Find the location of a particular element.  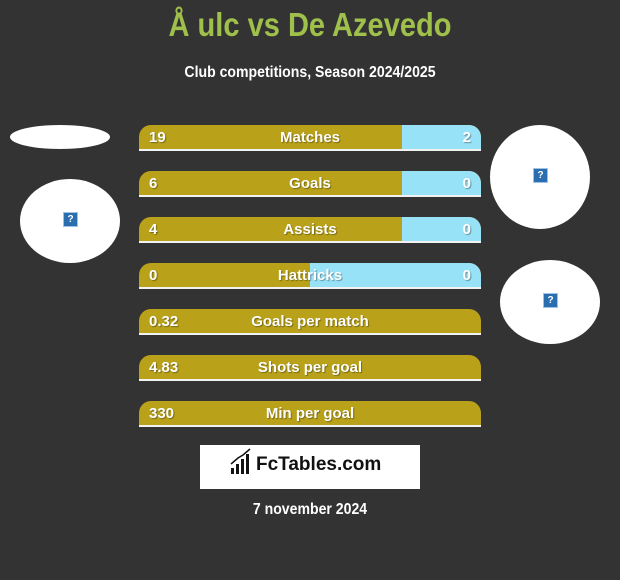

stat-label: Min per goal is located at coordinates (310, 413).